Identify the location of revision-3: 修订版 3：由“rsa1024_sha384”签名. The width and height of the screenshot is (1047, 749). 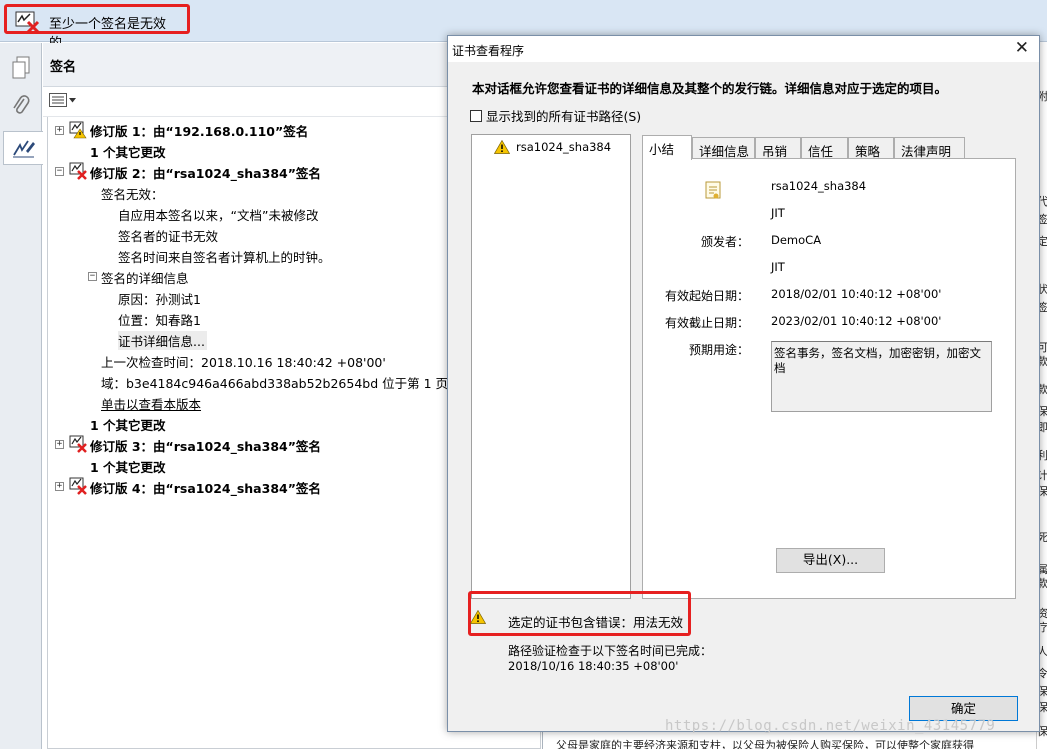
(205, 445).